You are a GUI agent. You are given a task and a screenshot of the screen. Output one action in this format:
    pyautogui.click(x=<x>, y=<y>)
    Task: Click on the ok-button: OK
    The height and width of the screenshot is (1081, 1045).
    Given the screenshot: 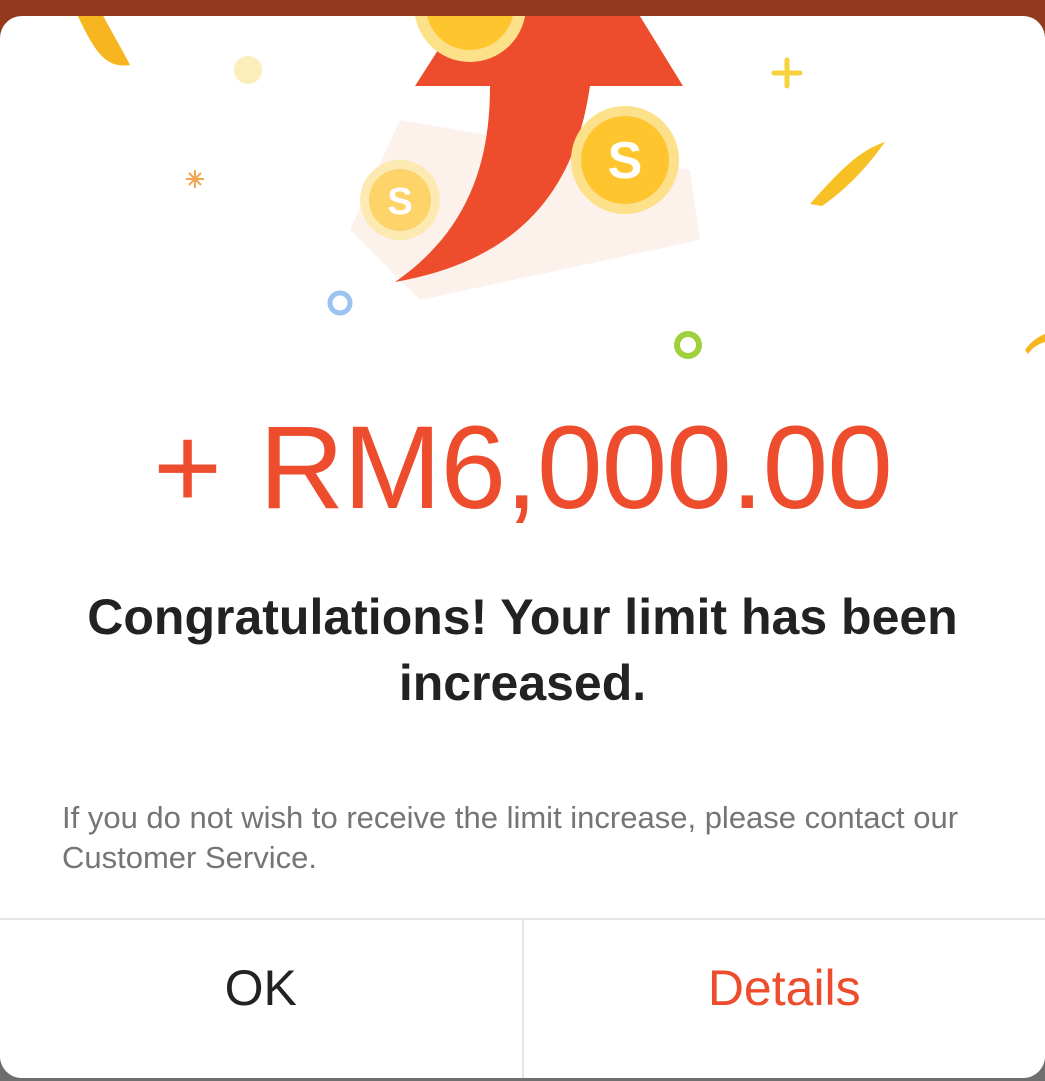 What is the action you would take?
    pyautogui.click(x=262, y=999)
    